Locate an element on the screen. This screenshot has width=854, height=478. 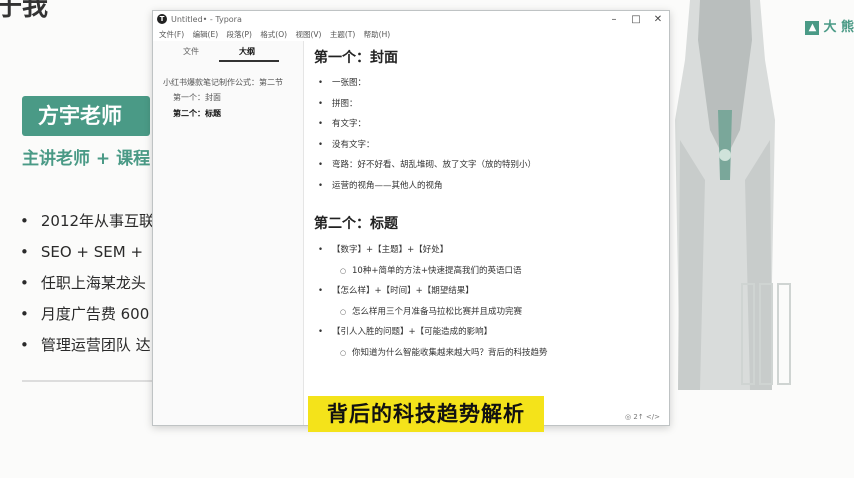
menu-help: 帮助(H) is located at coordinates (377, 34).